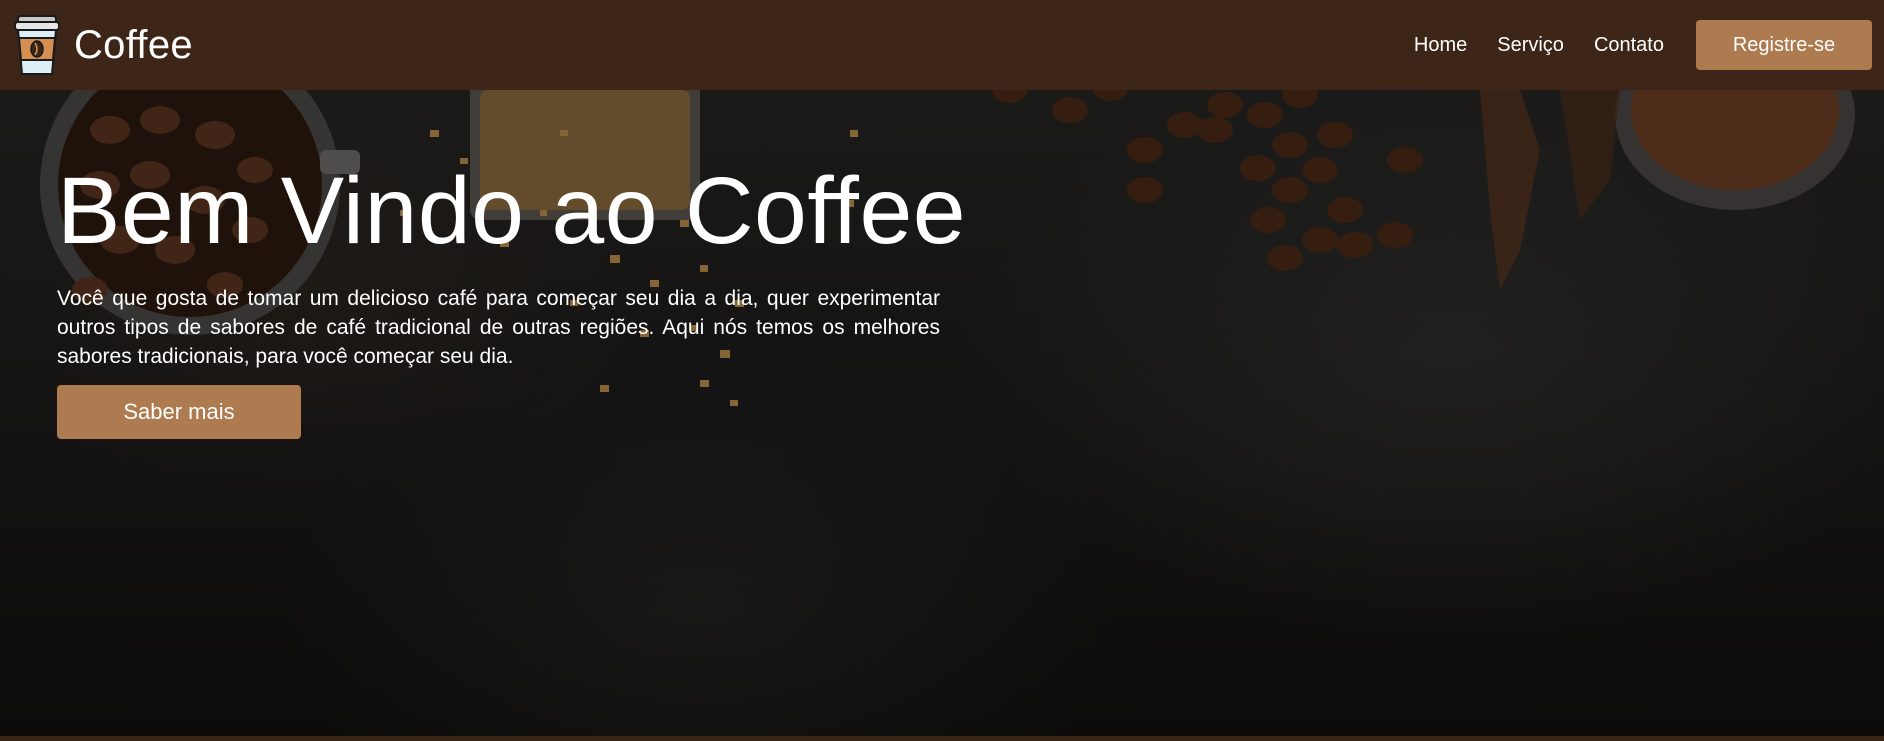 This screenshot has width=1884, height=741. Describe the element at coordinates (1629, 45) in the screenshot. I see `nav-link-contato: Contato` at that location.